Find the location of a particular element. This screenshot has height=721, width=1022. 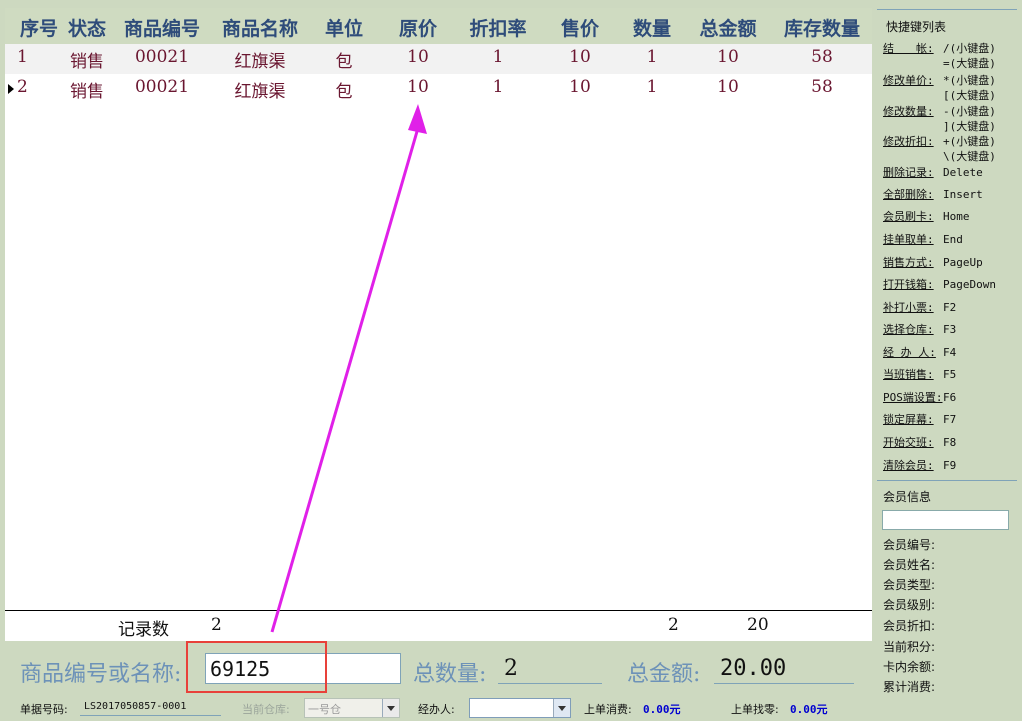

arrow-head-icon is located at coordinates (417, 119).